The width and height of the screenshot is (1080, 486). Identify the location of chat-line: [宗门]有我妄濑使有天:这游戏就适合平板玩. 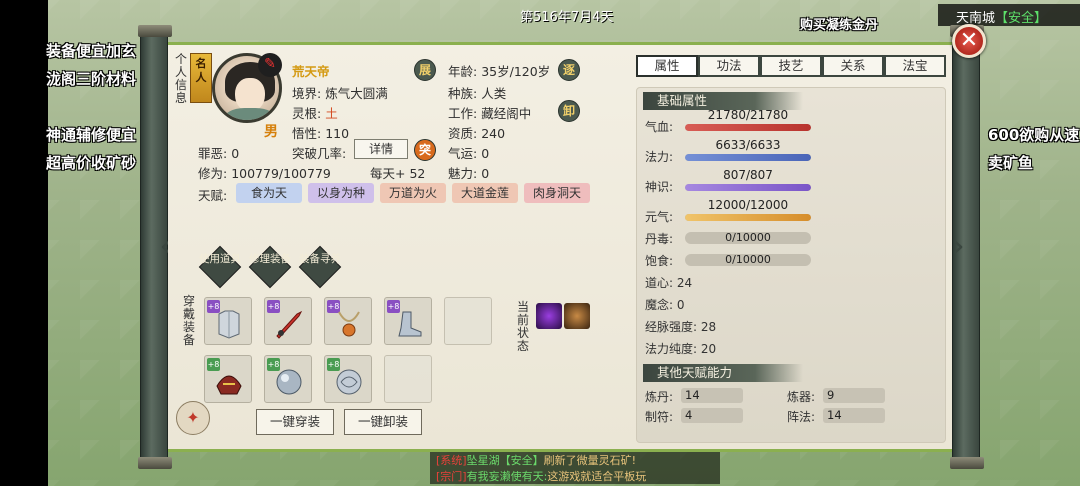
(575, 476).